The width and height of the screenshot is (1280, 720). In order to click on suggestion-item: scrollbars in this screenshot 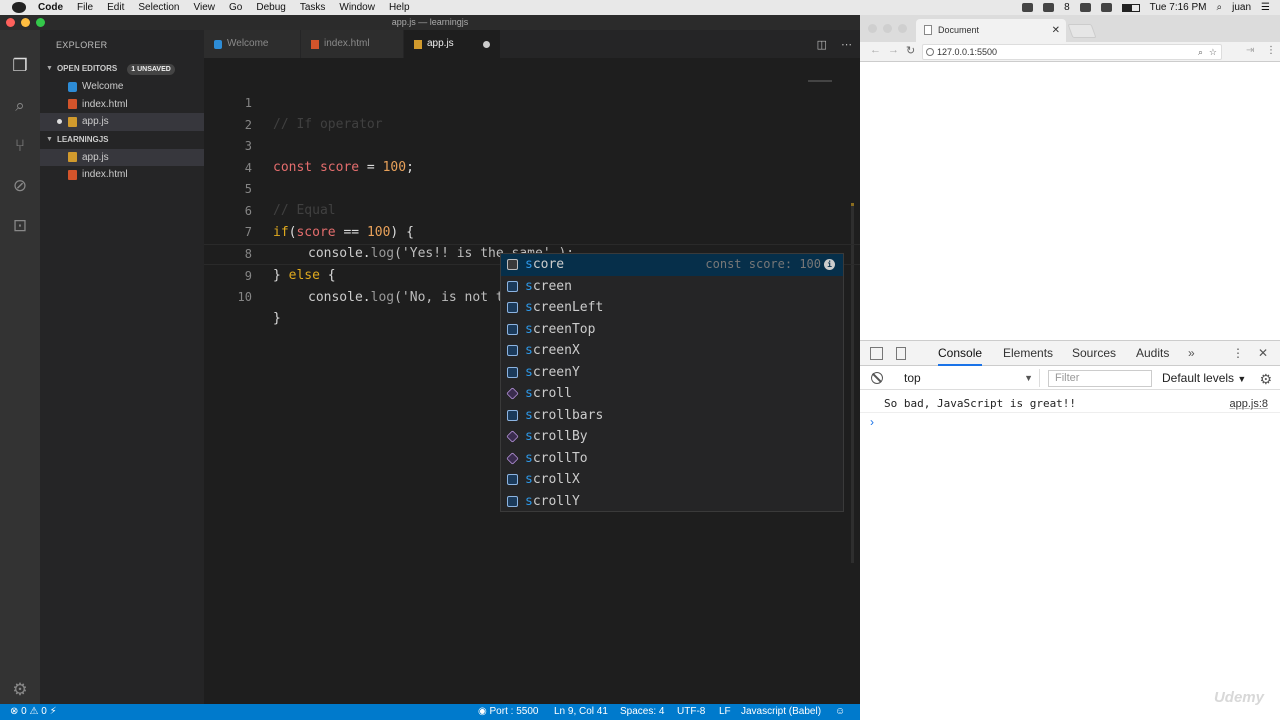, I will do `click(672, 416)`.